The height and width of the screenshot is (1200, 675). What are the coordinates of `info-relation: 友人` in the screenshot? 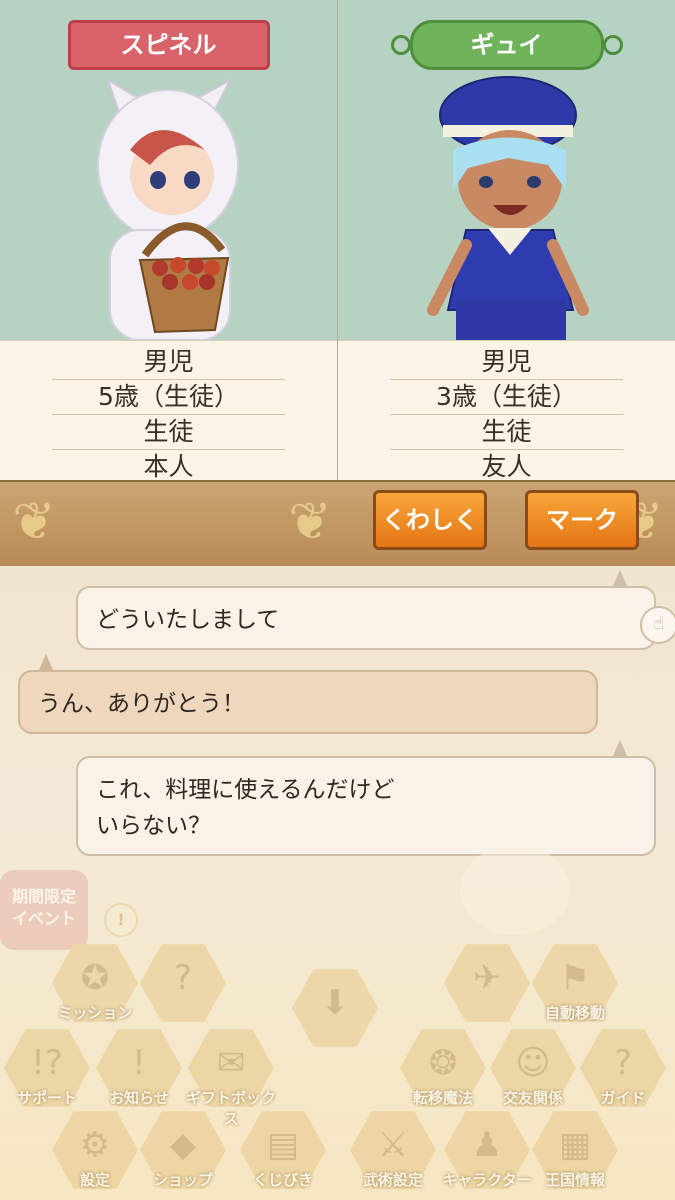 It's located at (506, 466).